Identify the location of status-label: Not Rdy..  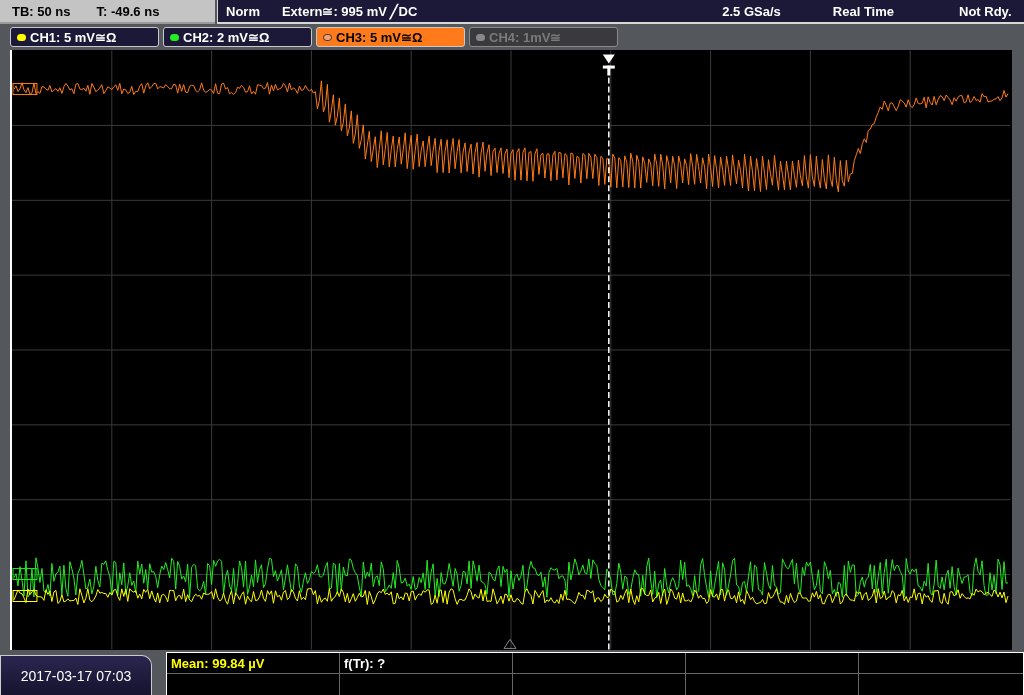
(985, 11).